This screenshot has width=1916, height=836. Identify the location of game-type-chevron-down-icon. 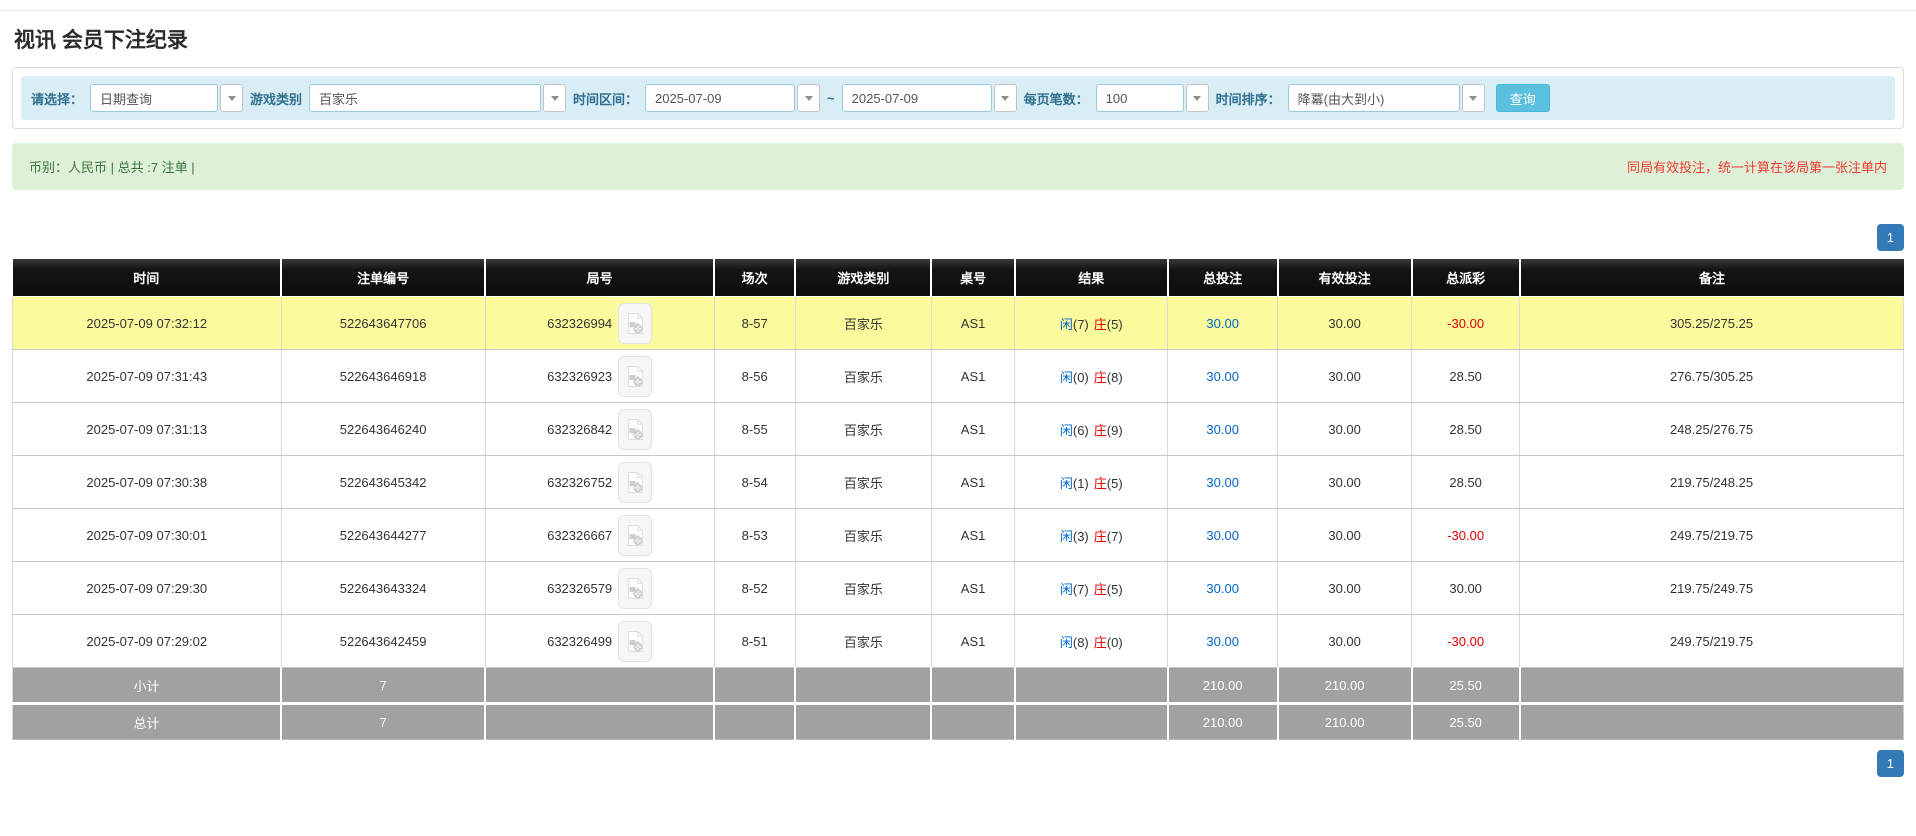
(555, 98).